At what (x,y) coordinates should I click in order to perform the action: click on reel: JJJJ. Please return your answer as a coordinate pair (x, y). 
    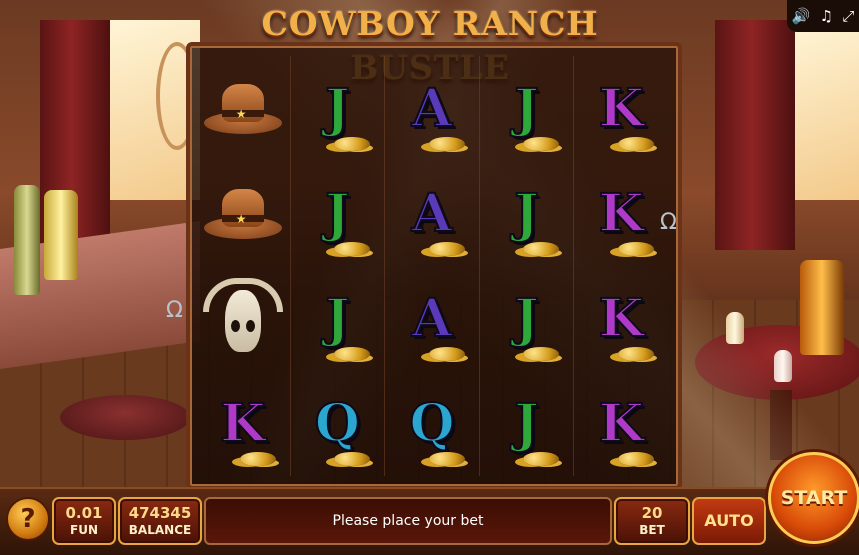
    Looking at the image, I should click on (527, 266).